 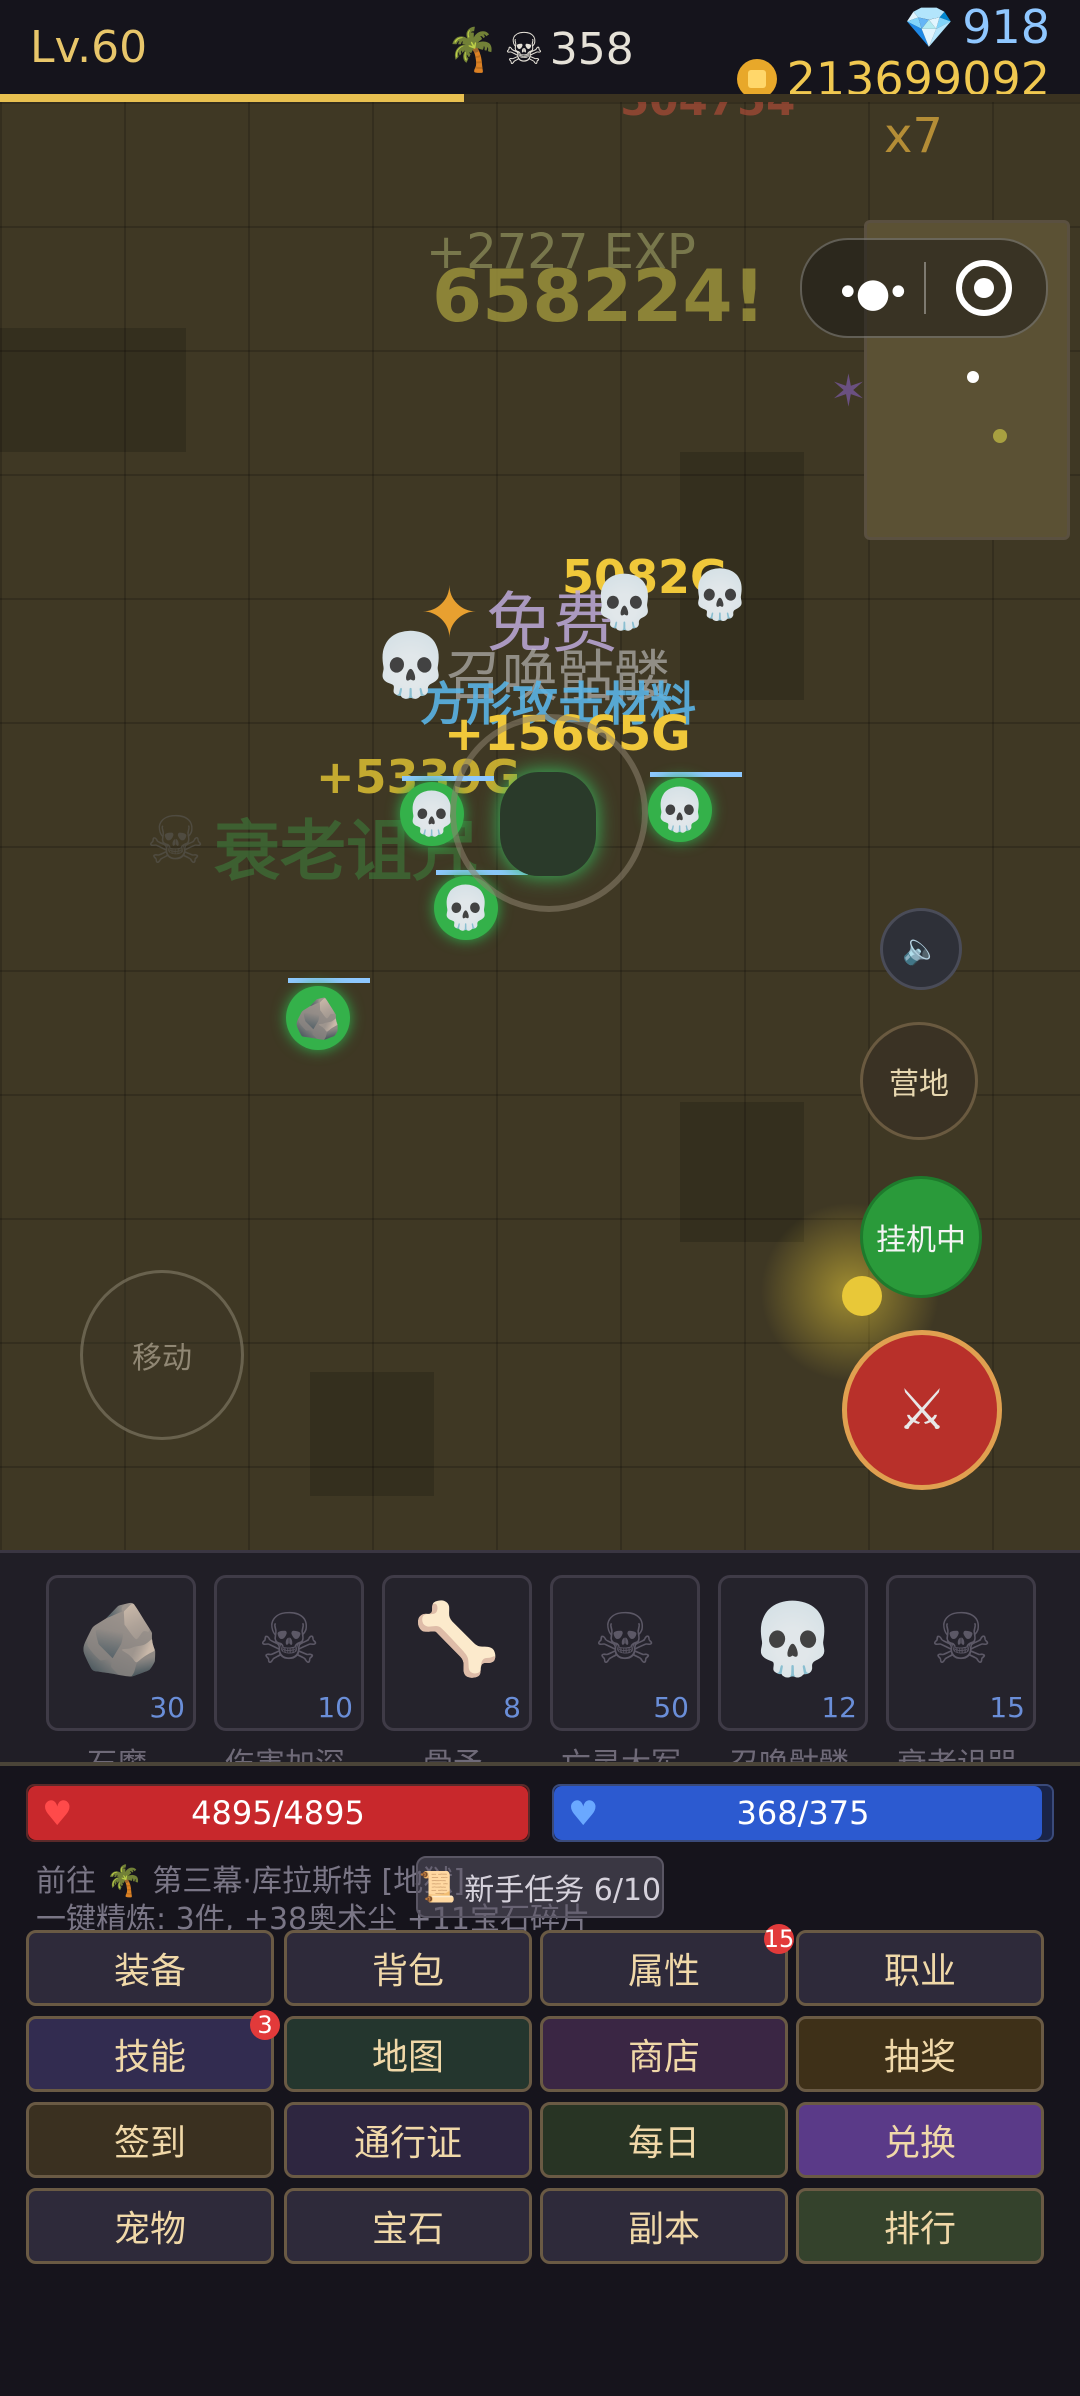 I want to click on scroll-icon: 📜, so click(x=437, y=1887).